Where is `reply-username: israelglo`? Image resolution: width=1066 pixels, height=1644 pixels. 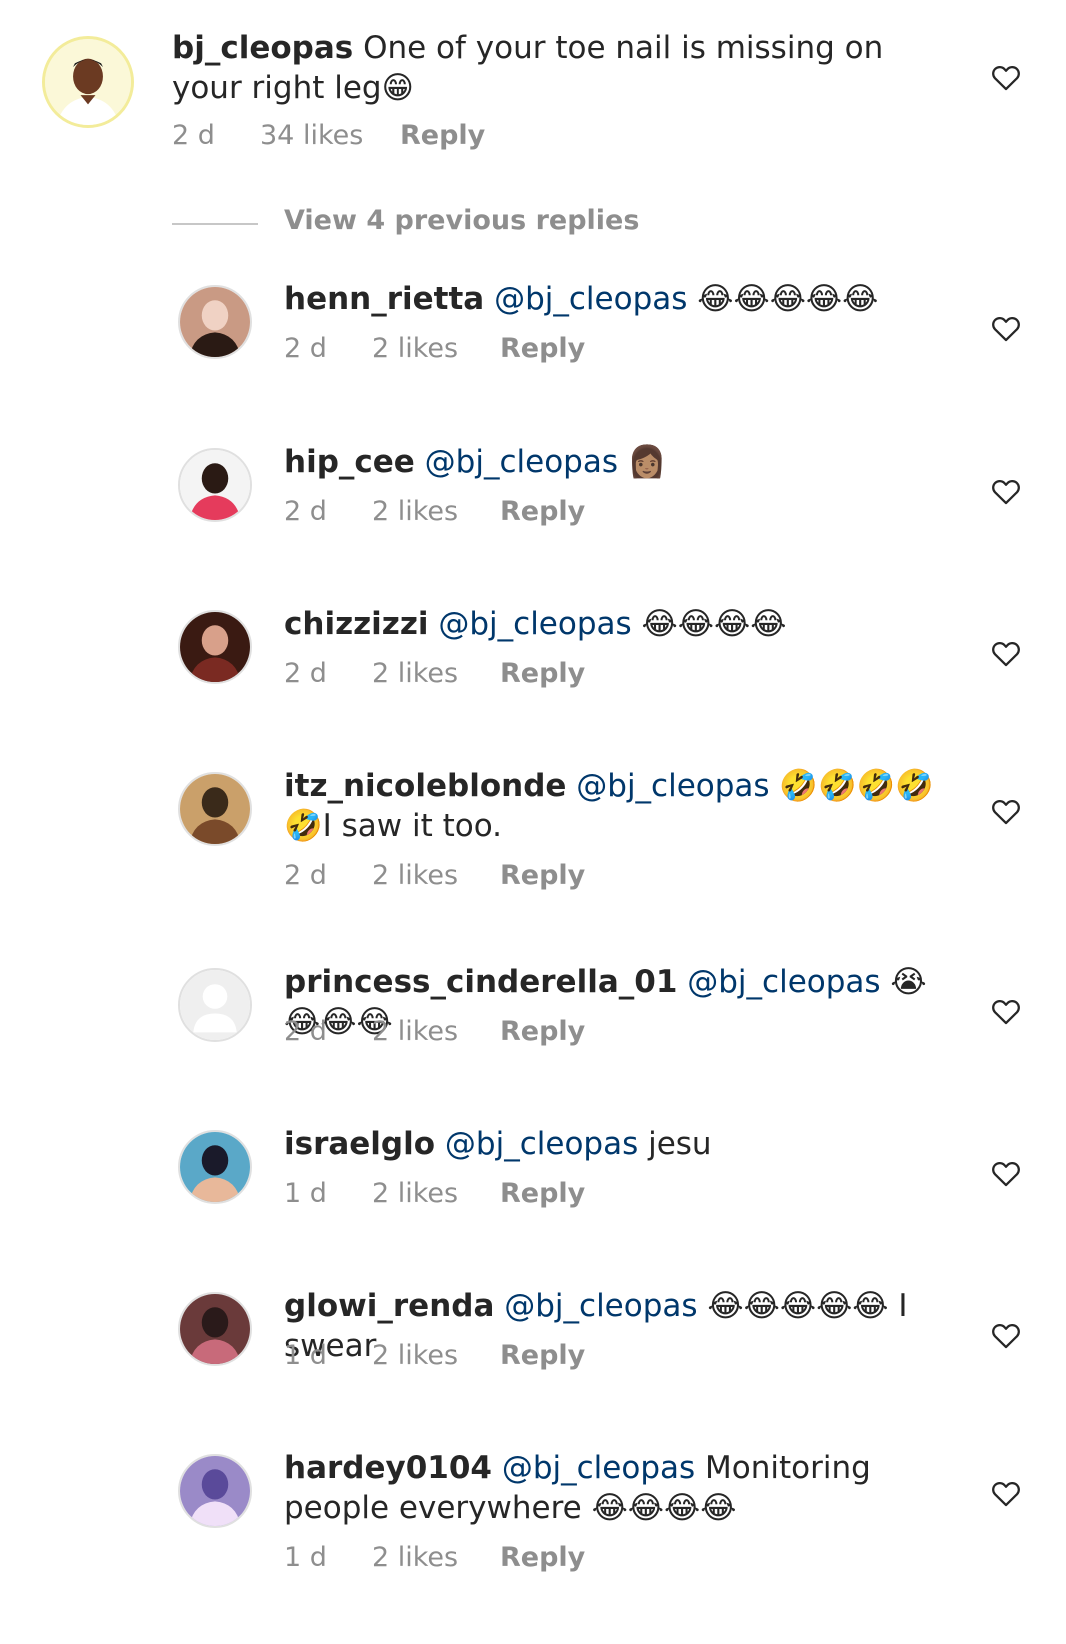
reply-username: israelglo is located at coordinates (359, 1144).